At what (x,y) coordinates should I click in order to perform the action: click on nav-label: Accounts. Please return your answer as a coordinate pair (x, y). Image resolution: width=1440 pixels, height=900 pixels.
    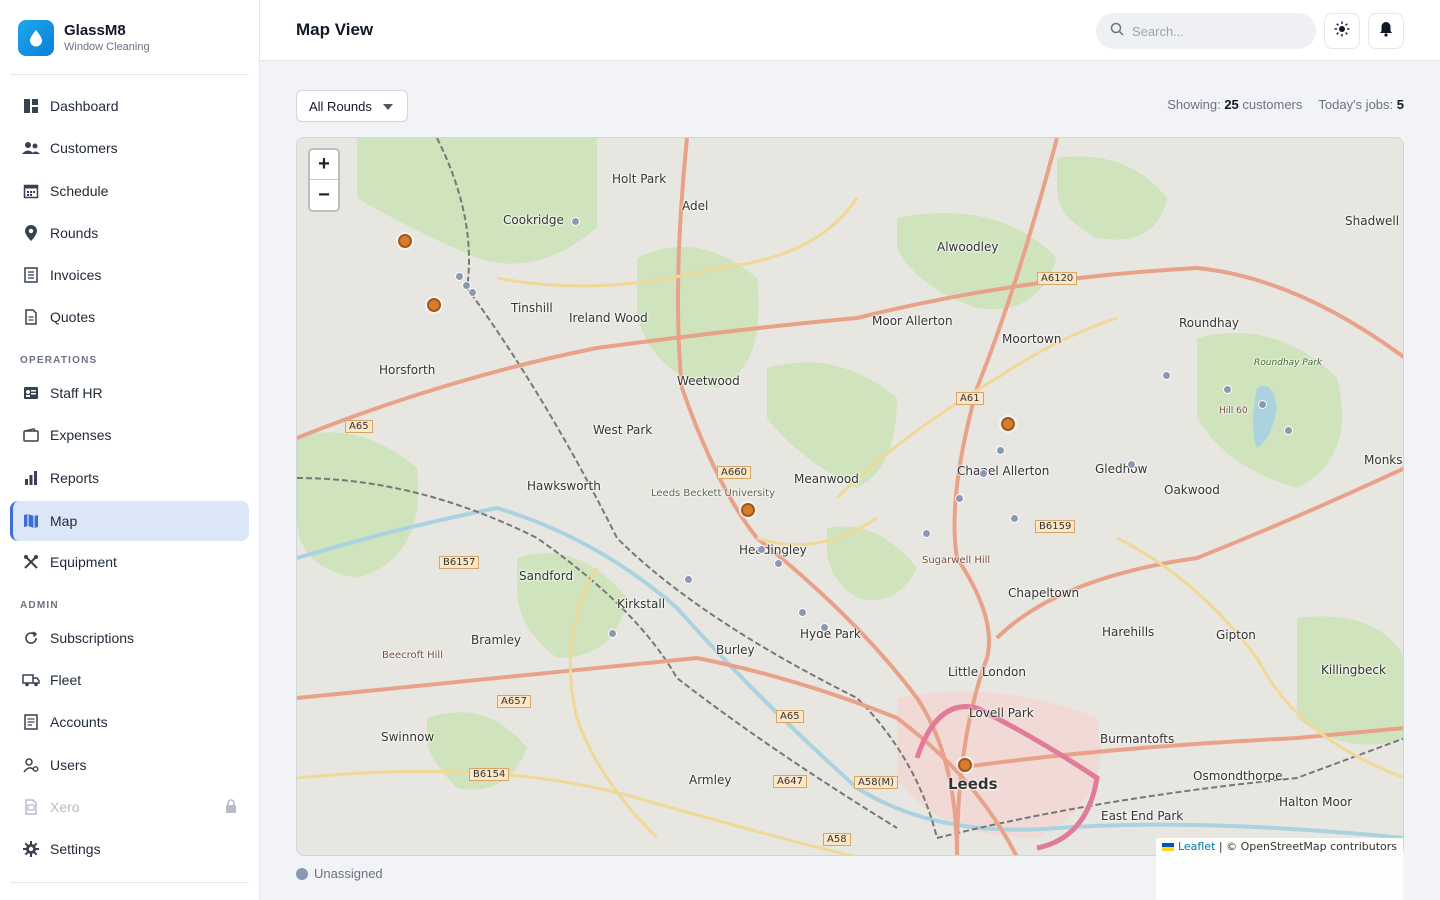
    Looking at the image, I should click on (79, 722).